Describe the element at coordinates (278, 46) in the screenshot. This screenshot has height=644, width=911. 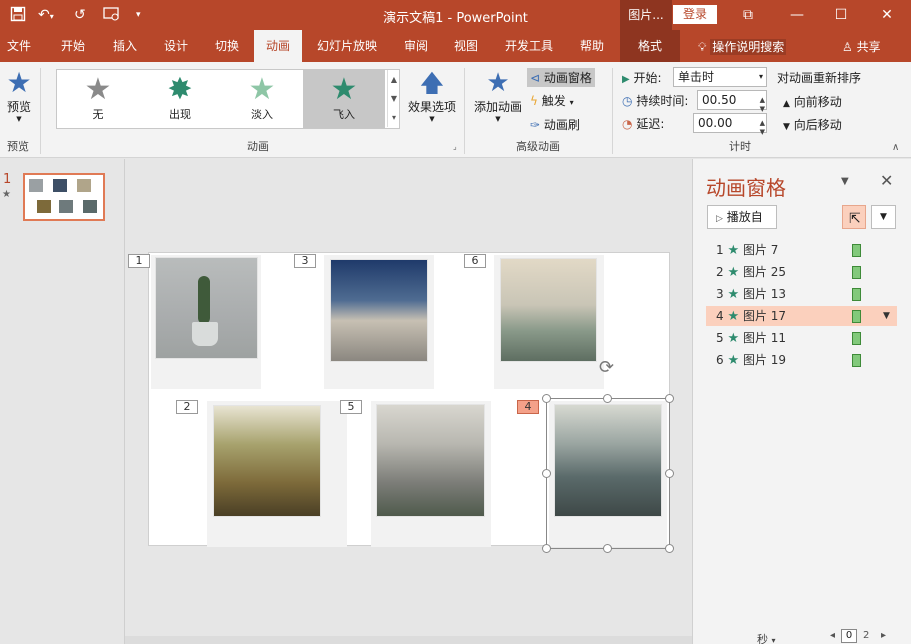
I see `tab-animations: 动画` at that location.